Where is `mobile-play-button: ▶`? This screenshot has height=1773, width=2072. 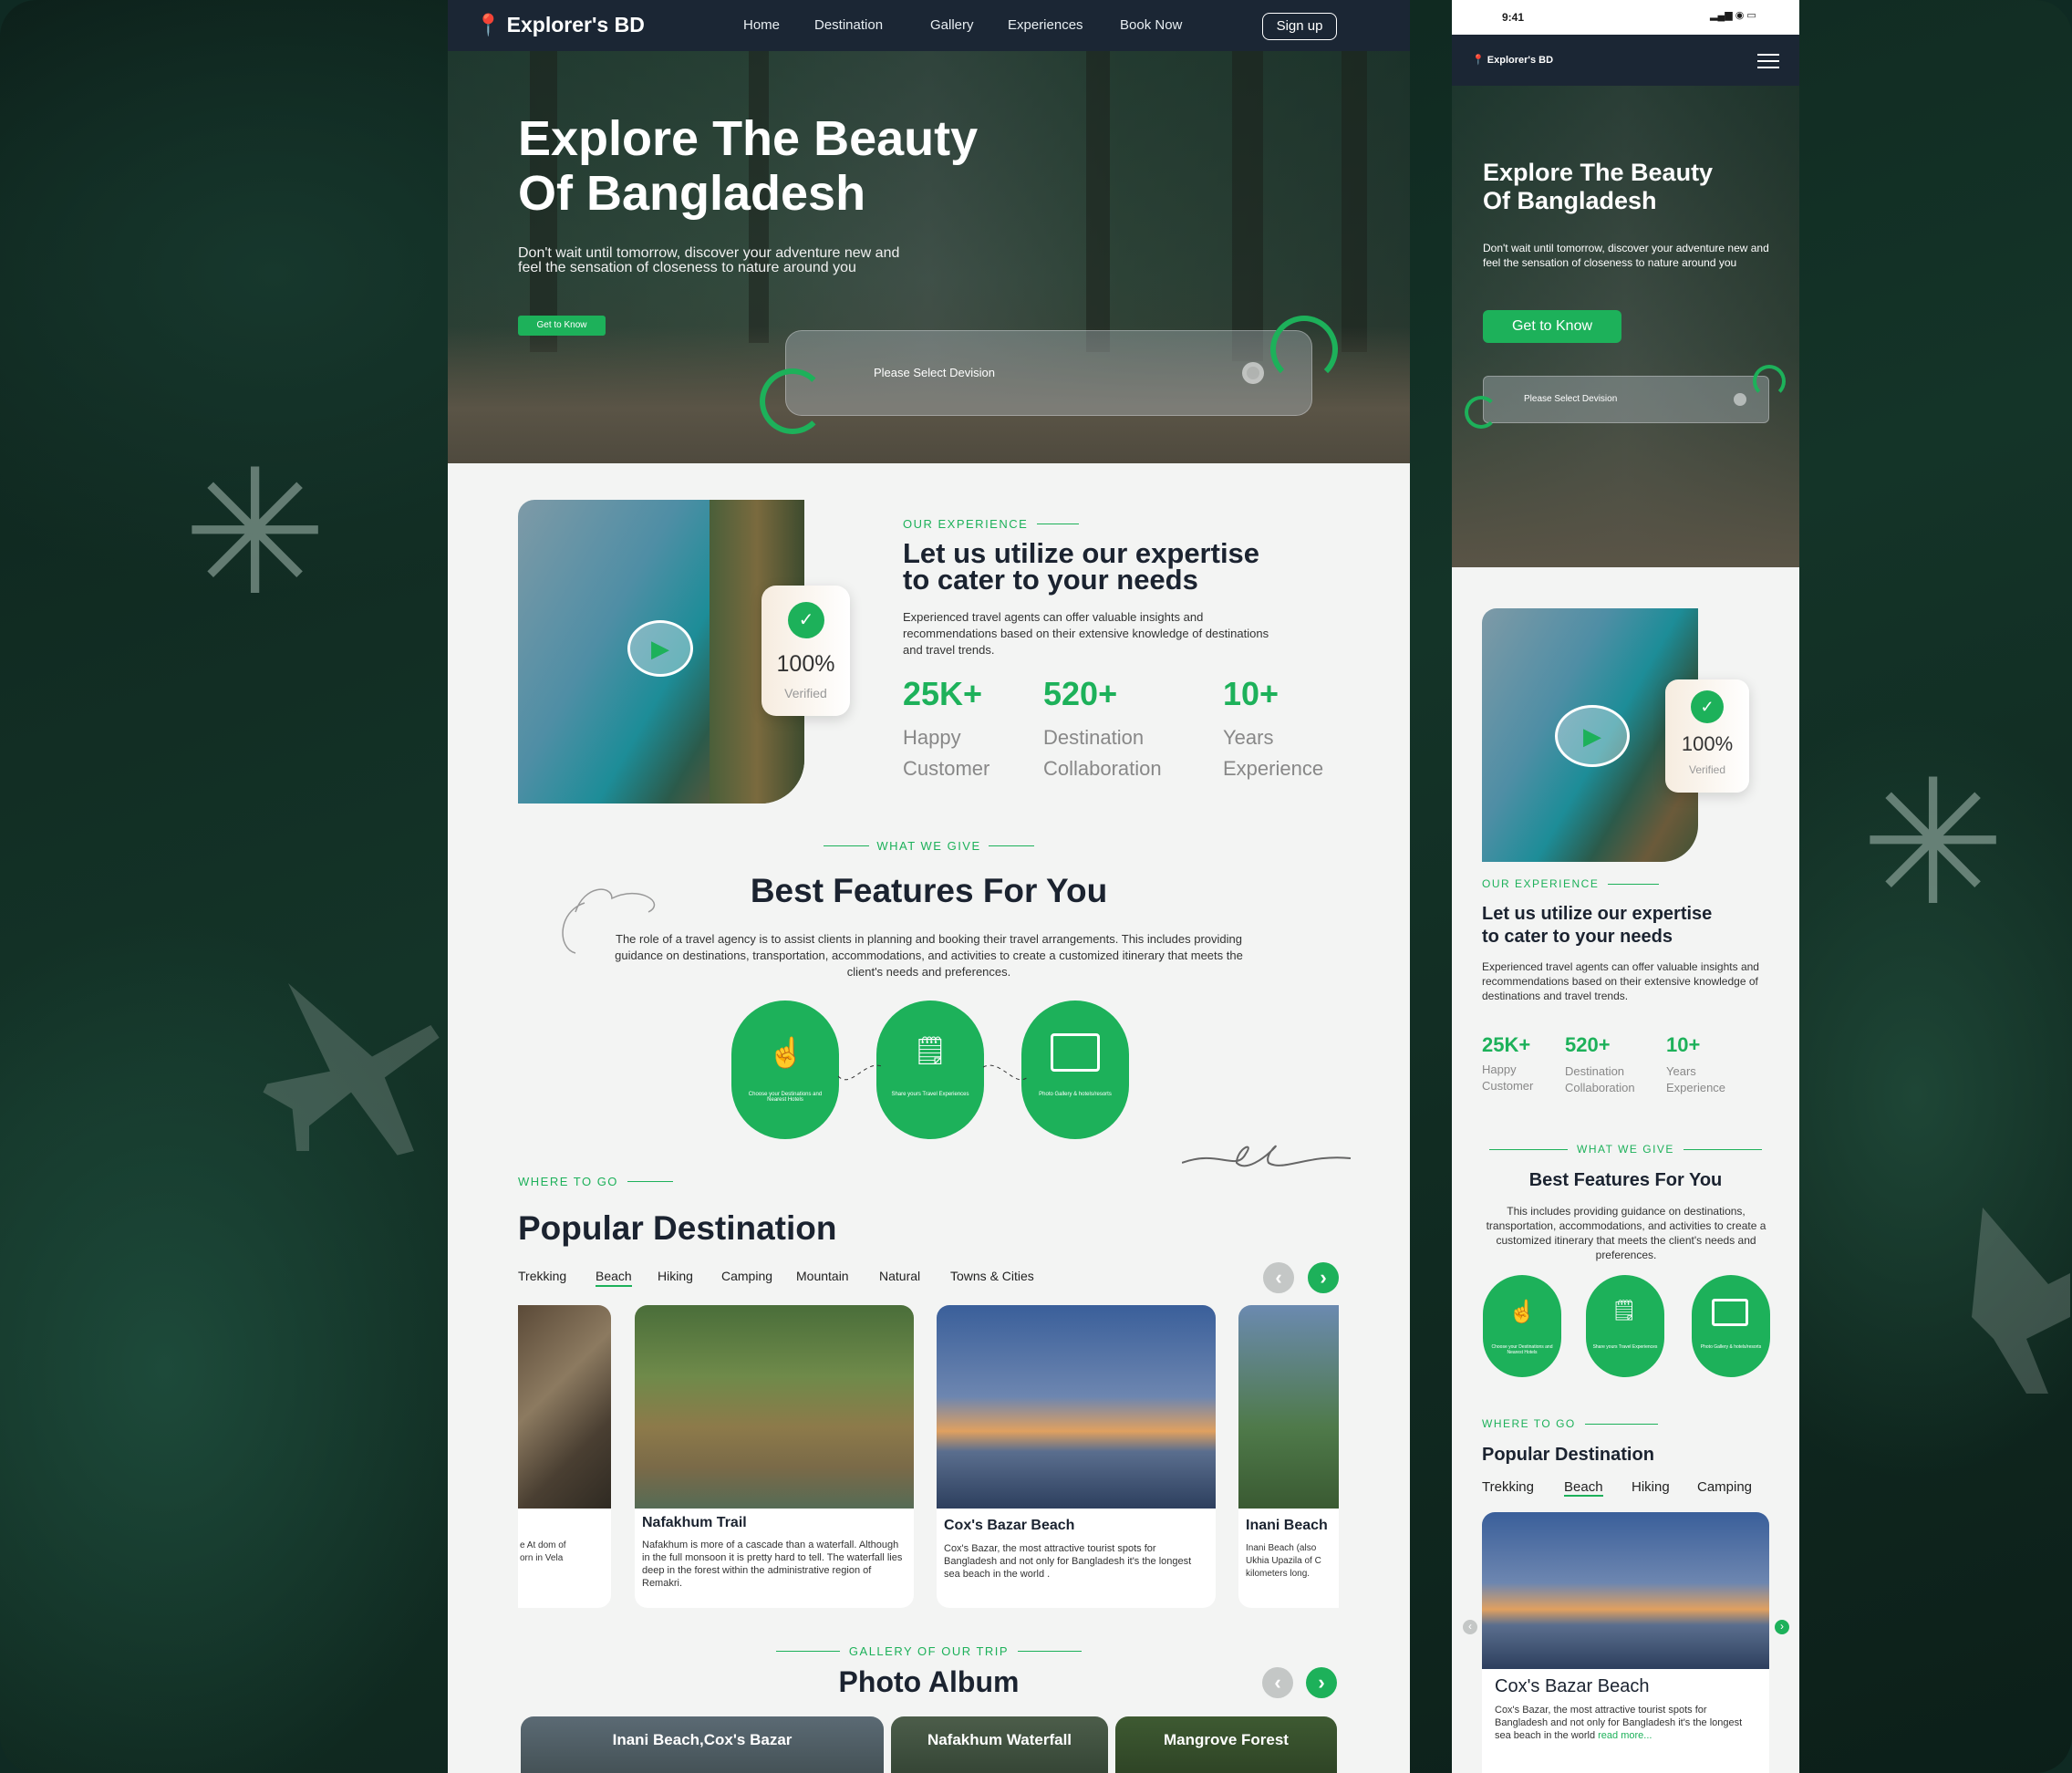
mobile-play-button: ▶ is located at coordinates (1592, 736).